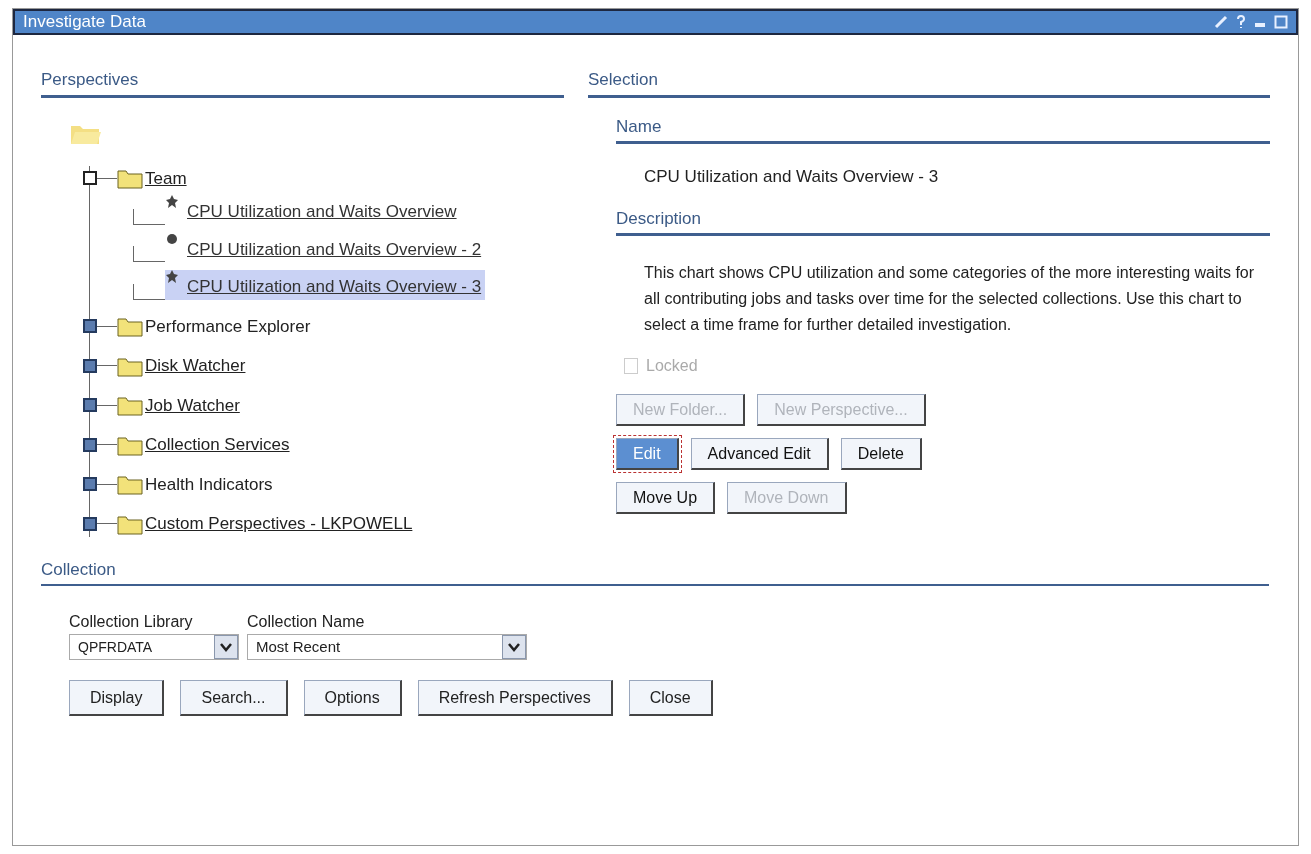 Image resolution: width=1311 pixels, height=854 pixels. What do you see at coordinates (209, 484) in the screenshot?
I see `tree-item: Health Indicators` at bounding box center [209, 484].